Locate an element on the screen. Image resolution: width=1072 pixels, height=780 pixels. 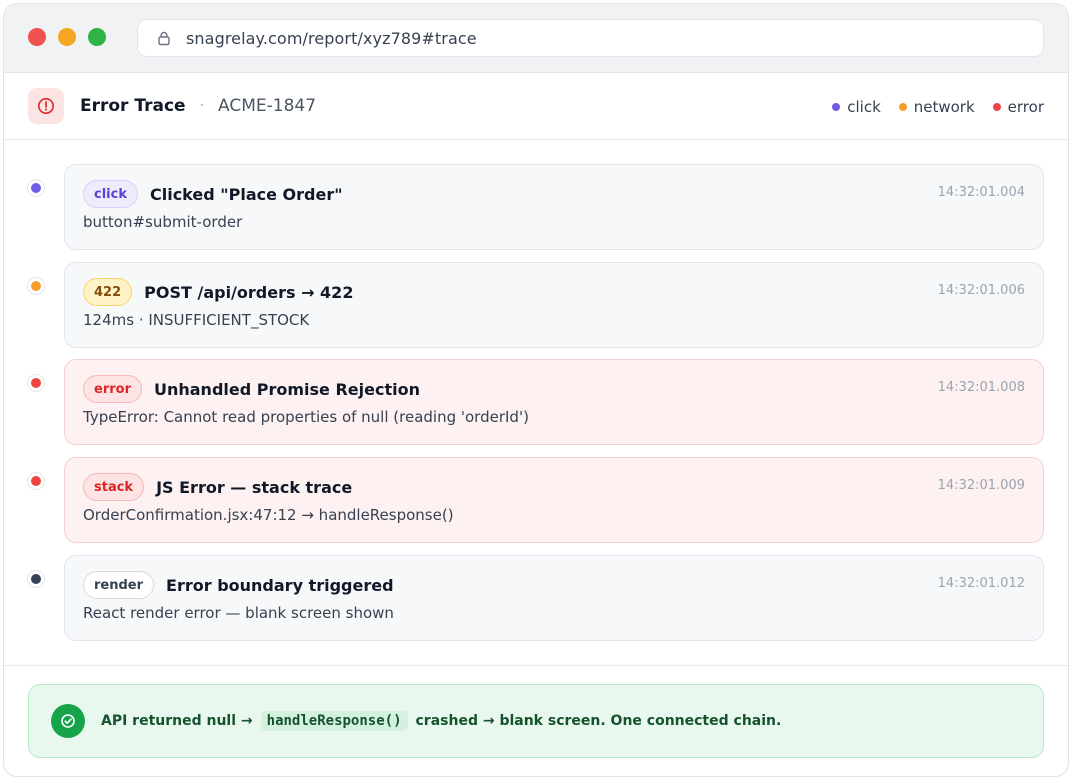
legend: click network error is located at coordinates (938, 106).